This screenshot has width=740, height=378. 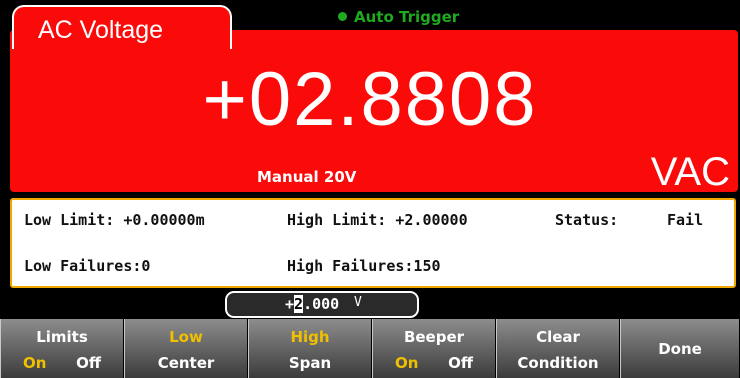 I want to click on beeper-label: Beeper, so click(x=434, y=337).